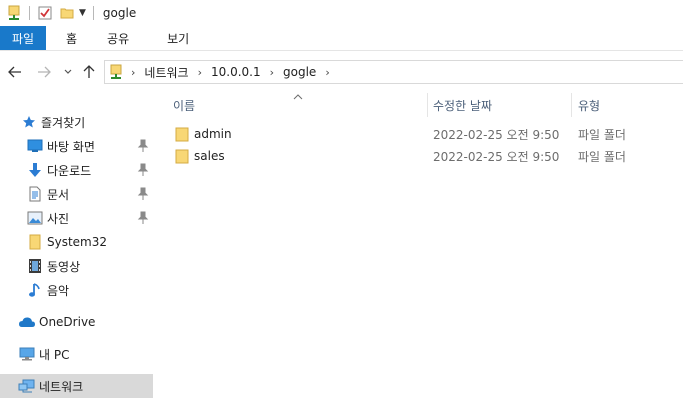  I want to click on file-name: admin, so click(213, 134).